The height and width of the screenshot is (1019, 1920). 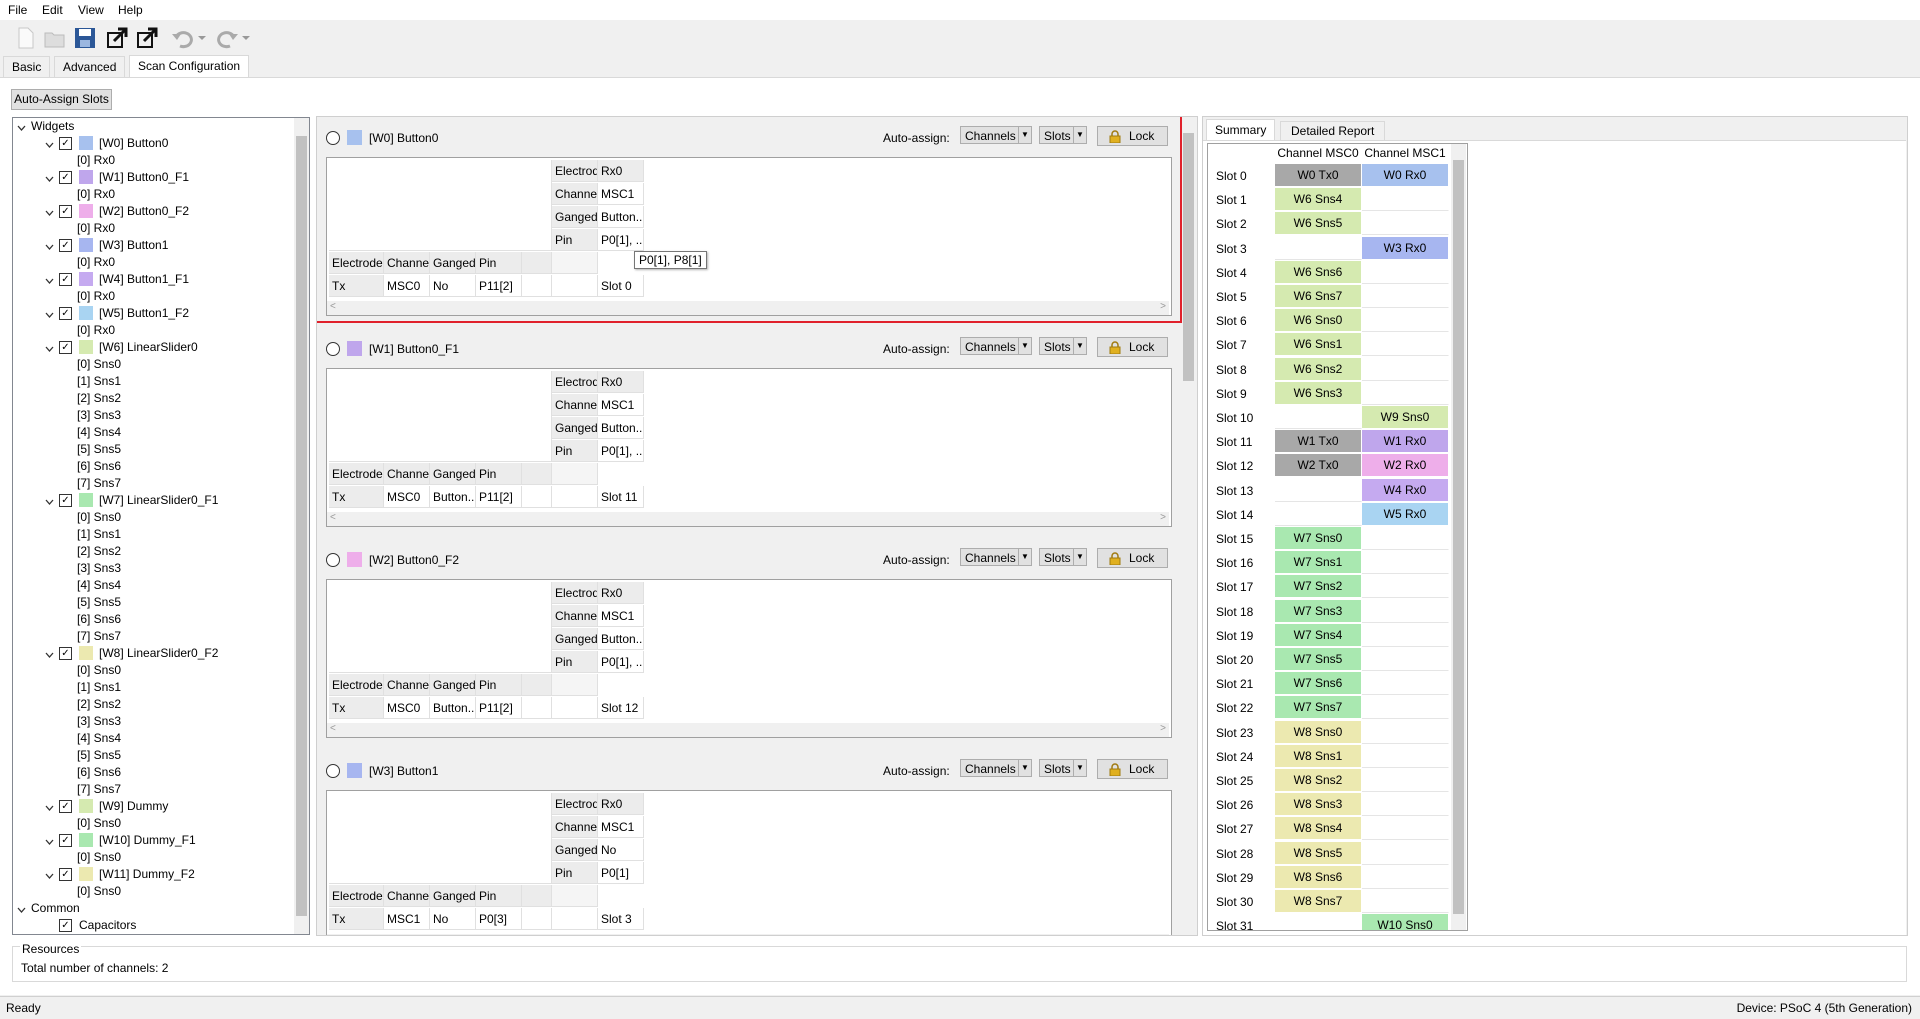 I want to click on tree-electrode: [6] Sns6, so click(x=153, y=466).